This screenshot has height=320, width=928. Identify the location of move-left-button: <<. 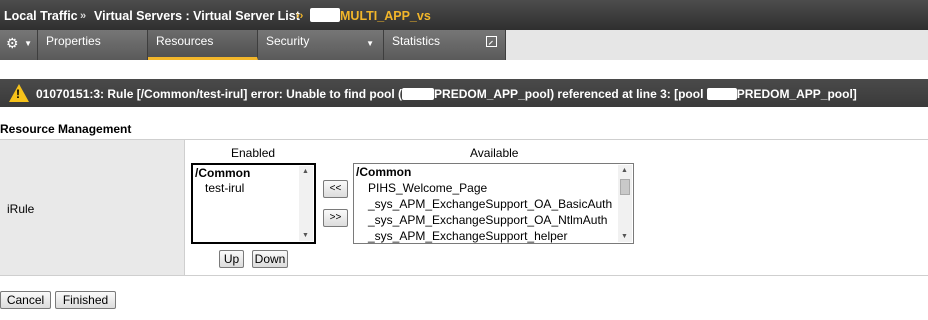
(335, 189).